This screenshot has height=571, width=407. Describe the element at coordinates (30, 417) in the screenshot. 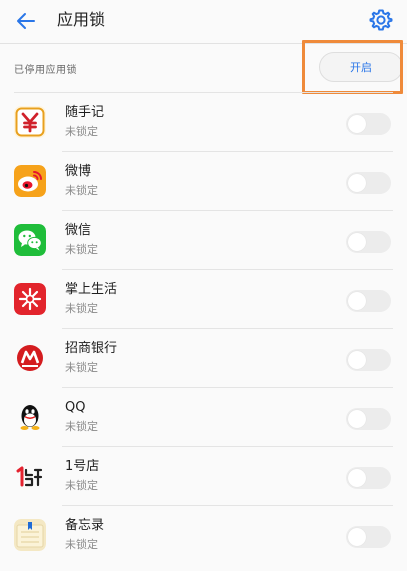

I see `qq-icon` at that location.